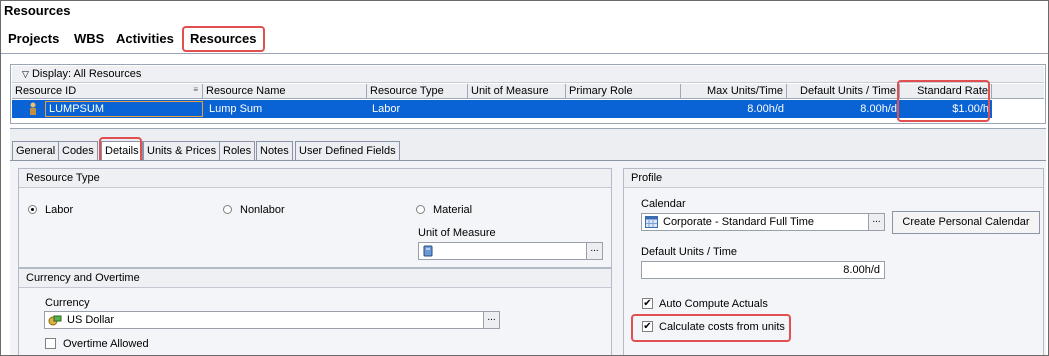 The image size is (1049, 356). I want to click on calendar-value: Corporate - Standard Full Time, so click(739, 222).